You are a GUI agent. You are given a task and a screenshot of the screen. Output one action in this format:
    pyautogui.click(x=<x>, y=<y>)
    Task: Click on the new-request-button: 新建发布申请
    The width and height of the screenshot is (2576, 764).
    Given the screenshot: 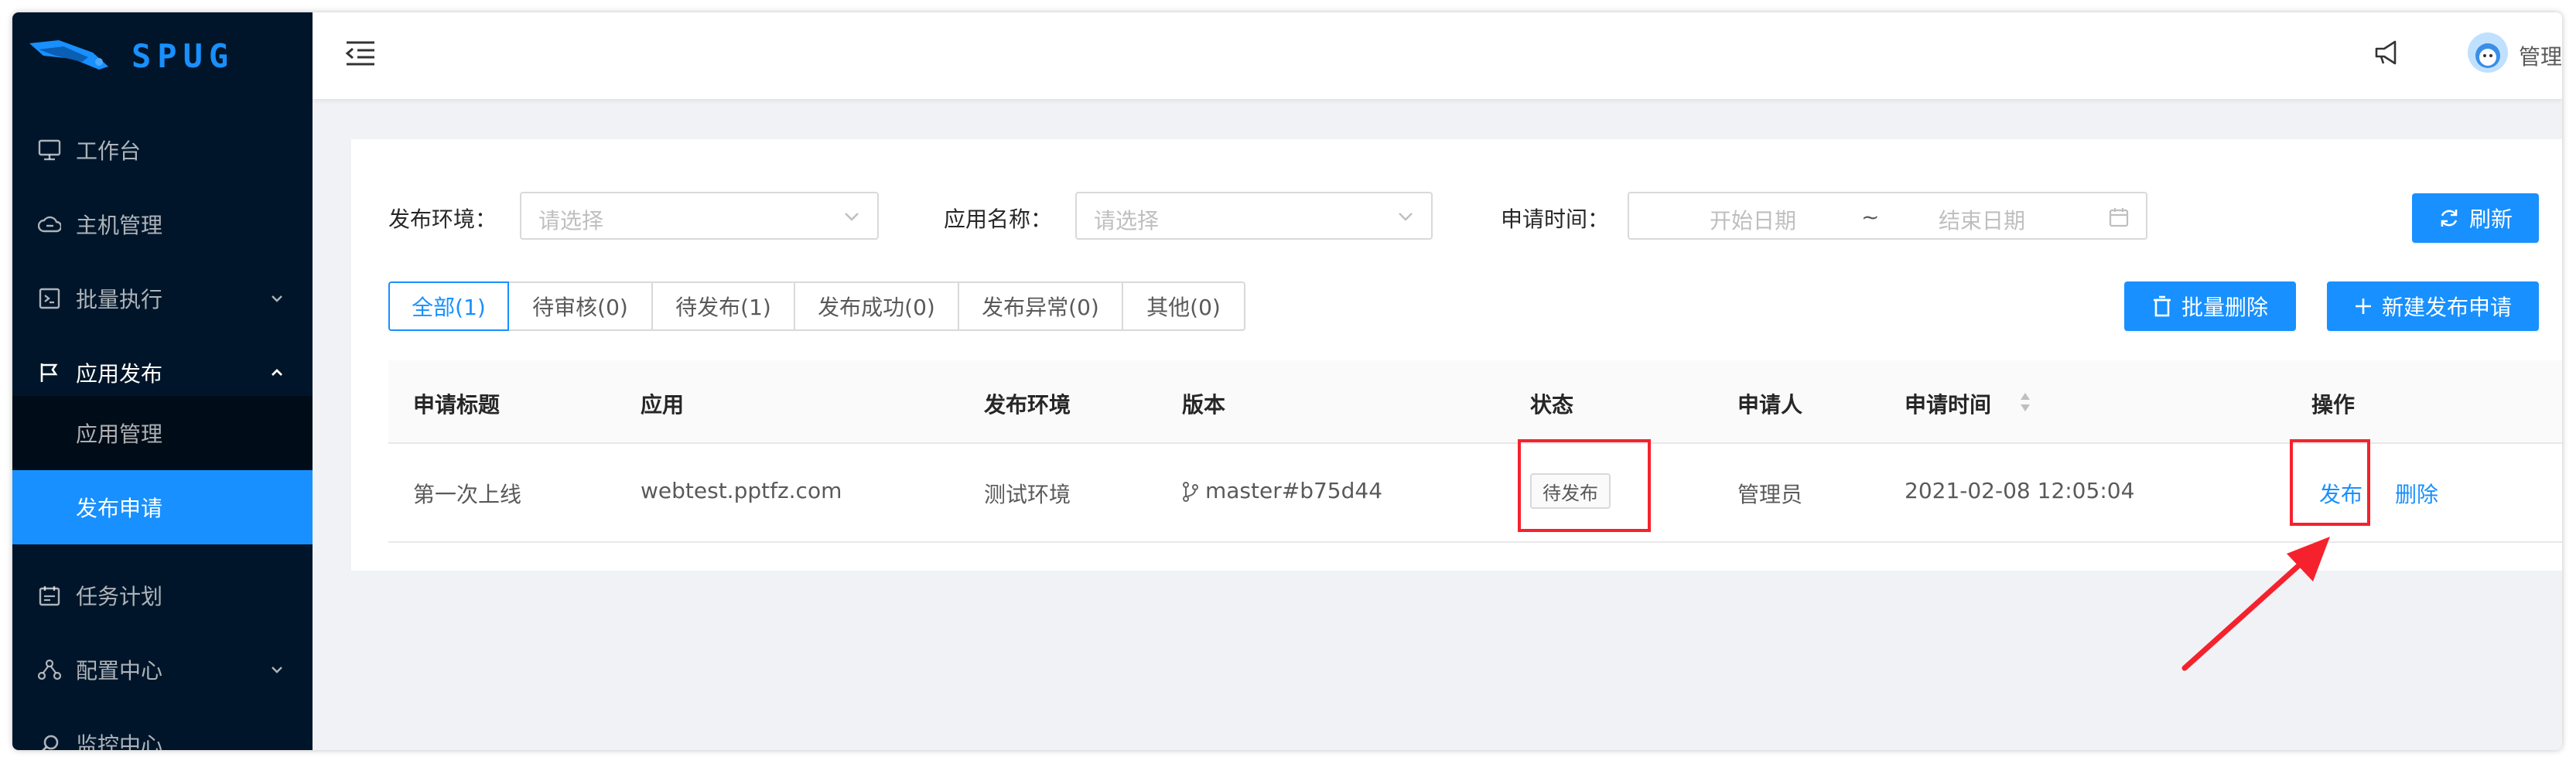 What is the action you would take?
    pyautogui.click(x=2433, y=306)
    